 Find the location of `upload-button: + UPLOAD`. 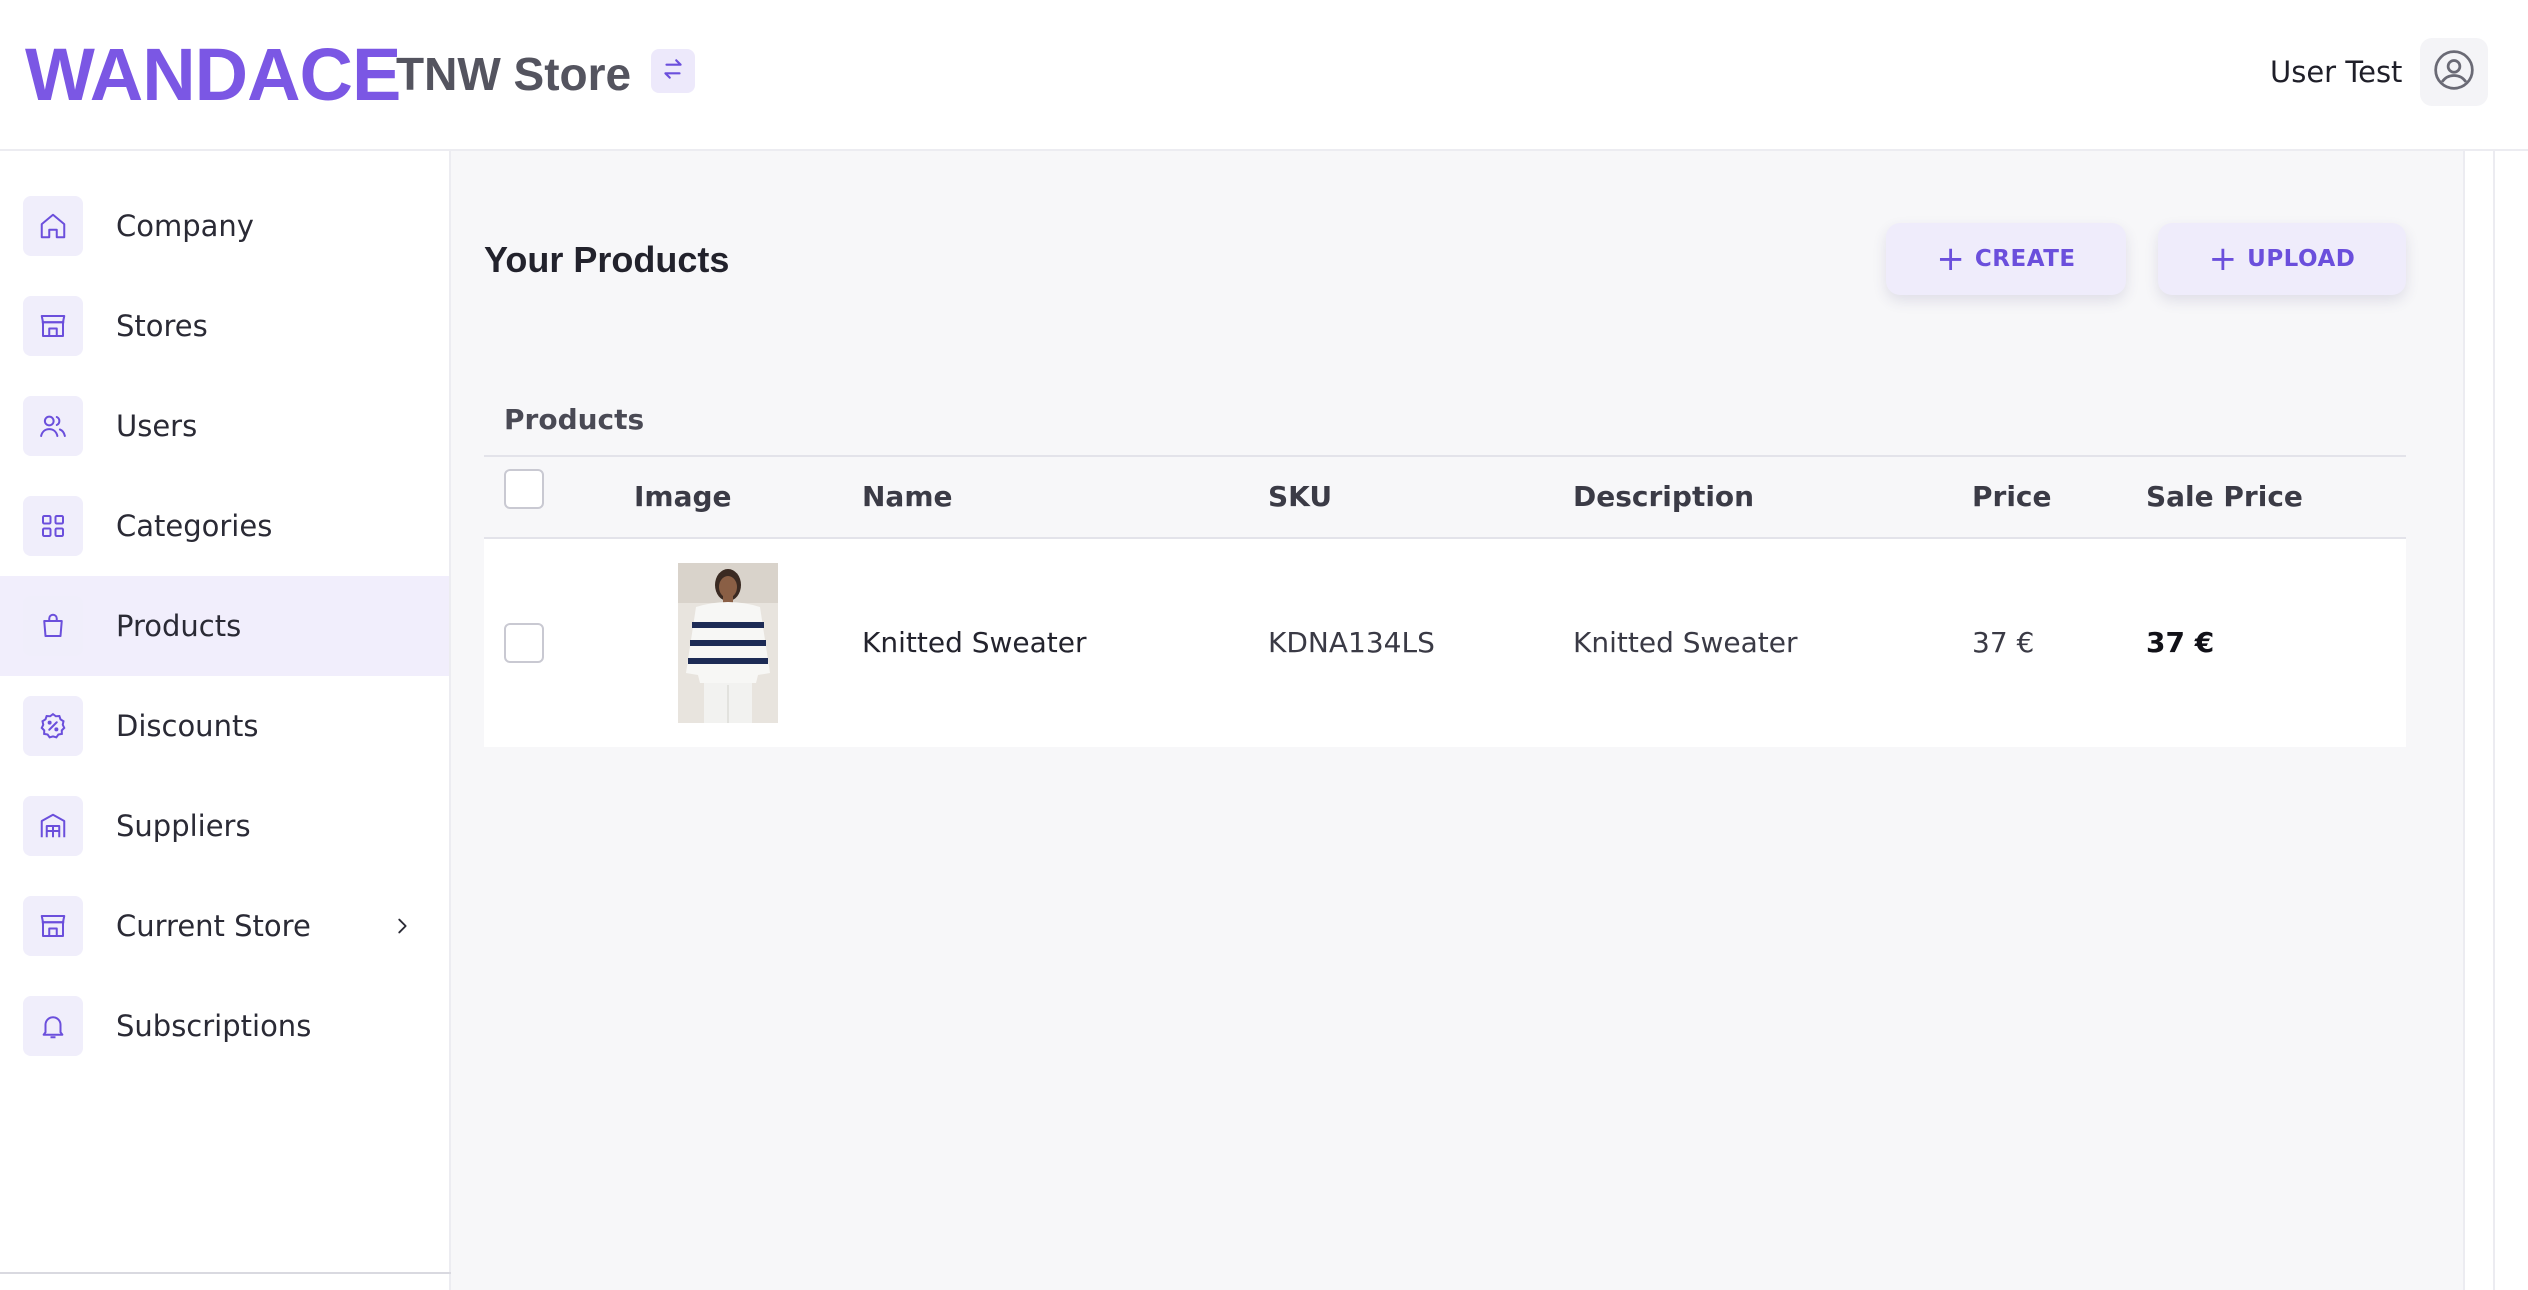

upload-button: + UPLOAD is located at coordinates (2282, 259).